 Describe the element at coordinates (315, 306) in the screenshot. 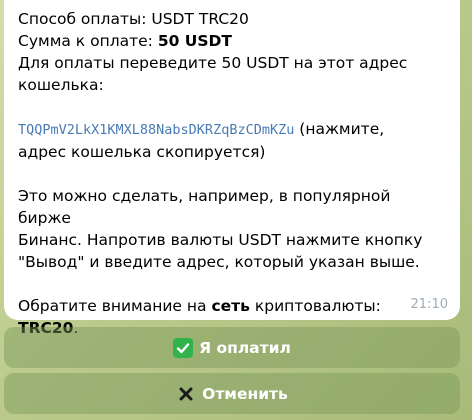

I see `note-text-middle: криптовалюты:` at that location.